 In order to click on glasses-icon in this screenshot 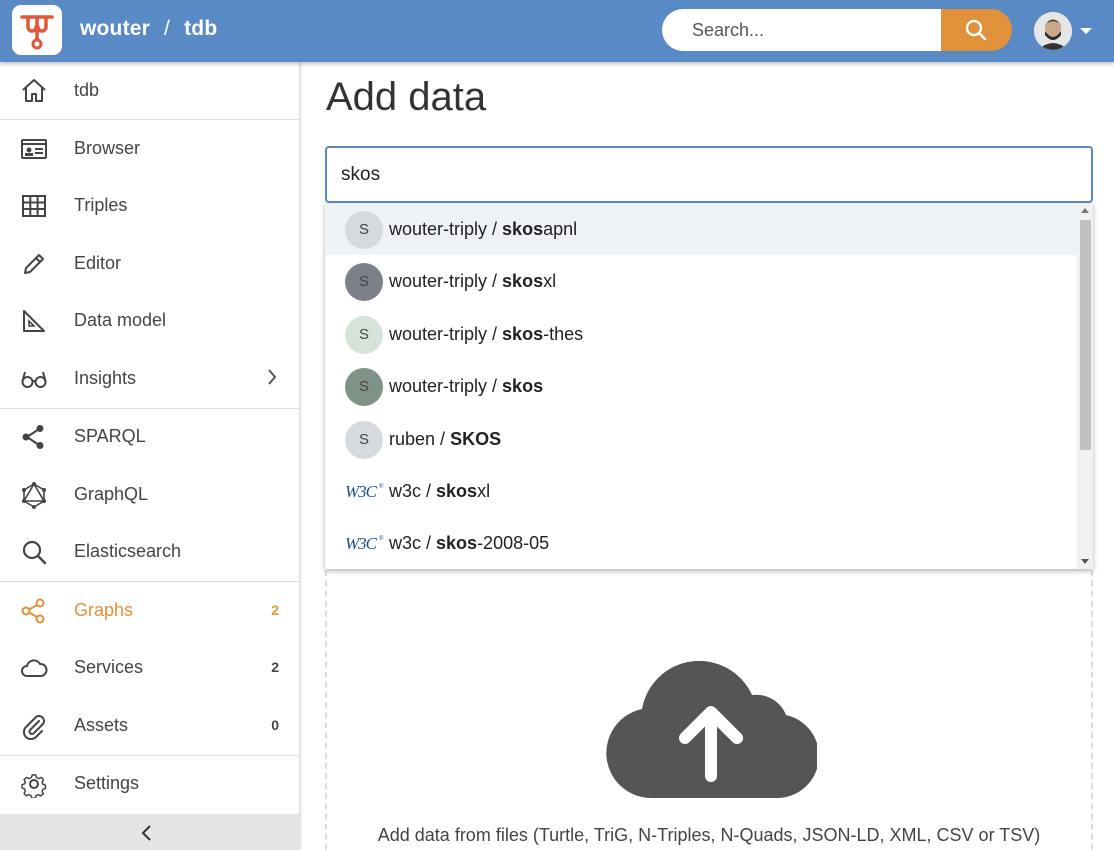, I will do `click(34, 379)`.